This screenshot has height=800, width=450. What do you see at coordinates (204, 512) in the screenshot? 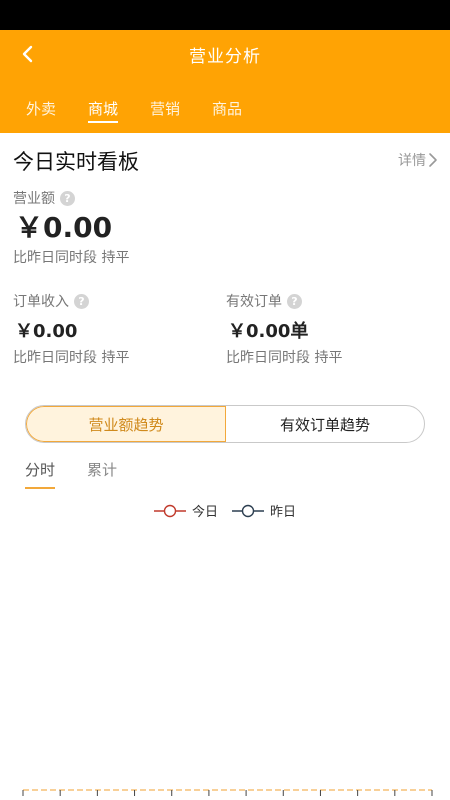
I see `legend-today-label: 今日` at bounding box center [204, 512].